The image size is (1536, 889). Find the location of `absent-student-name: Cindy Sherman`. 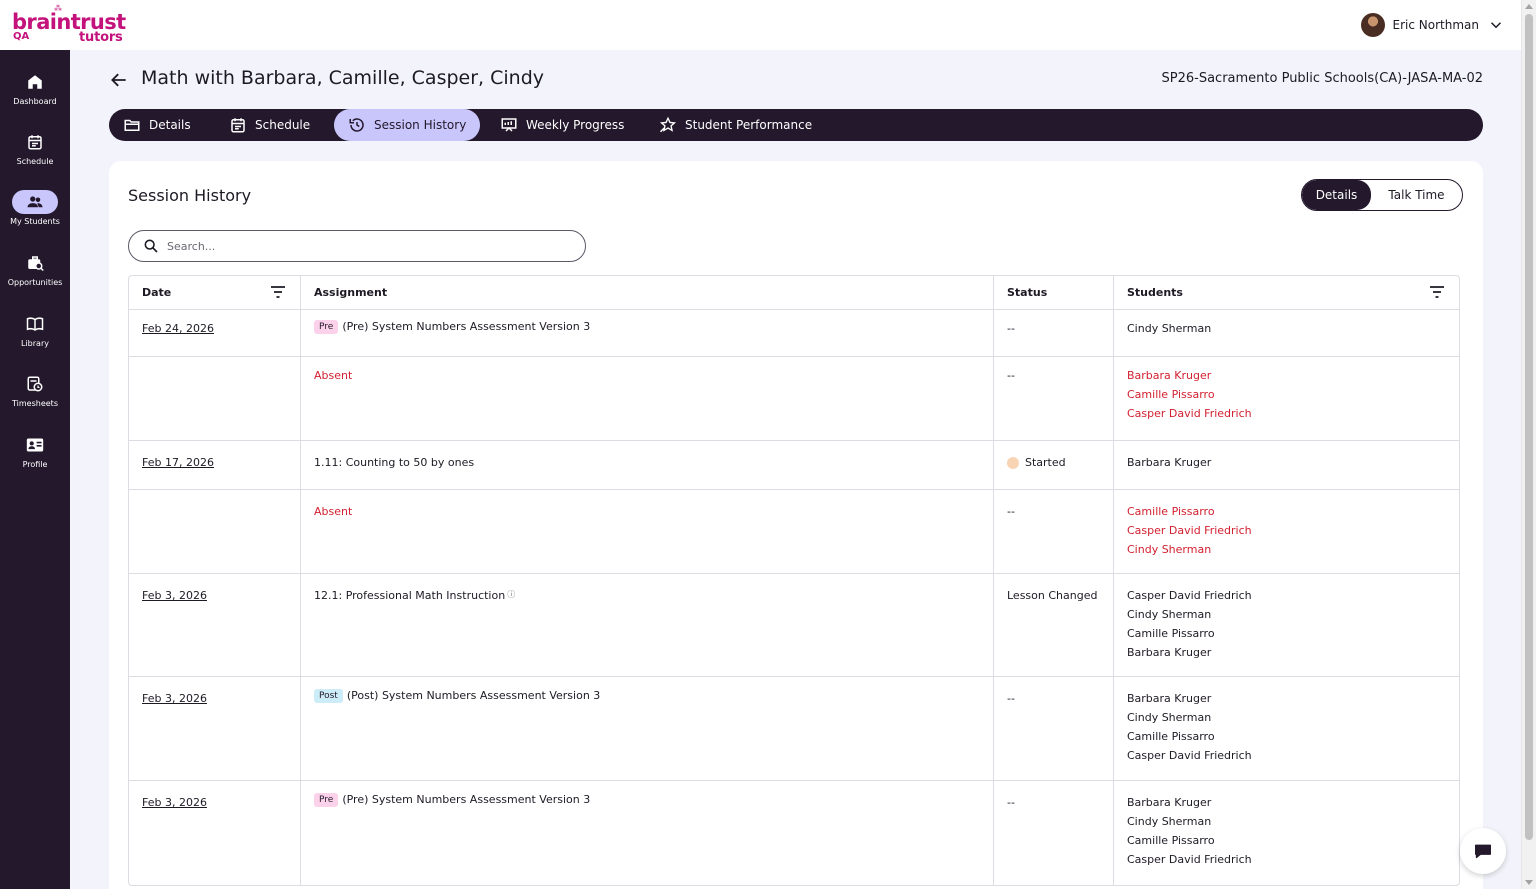

absent-student-name: Cindy Sherman is located at coordinates (1169, 549).